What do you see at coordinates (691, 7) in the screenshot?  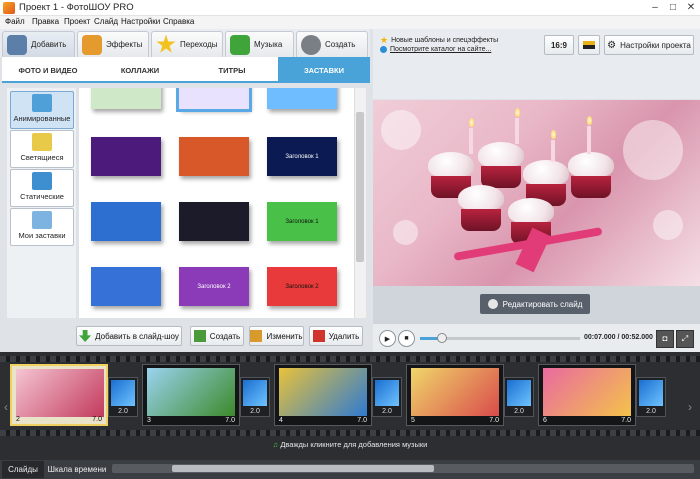 I see `close-button: ✕` at bounding box center [691, 7].